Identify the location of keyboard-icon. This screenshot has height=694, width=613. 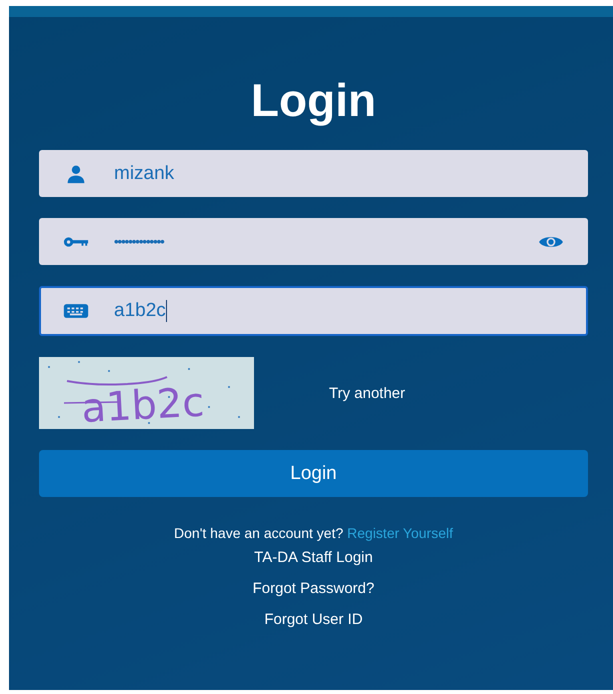
(76, 311).